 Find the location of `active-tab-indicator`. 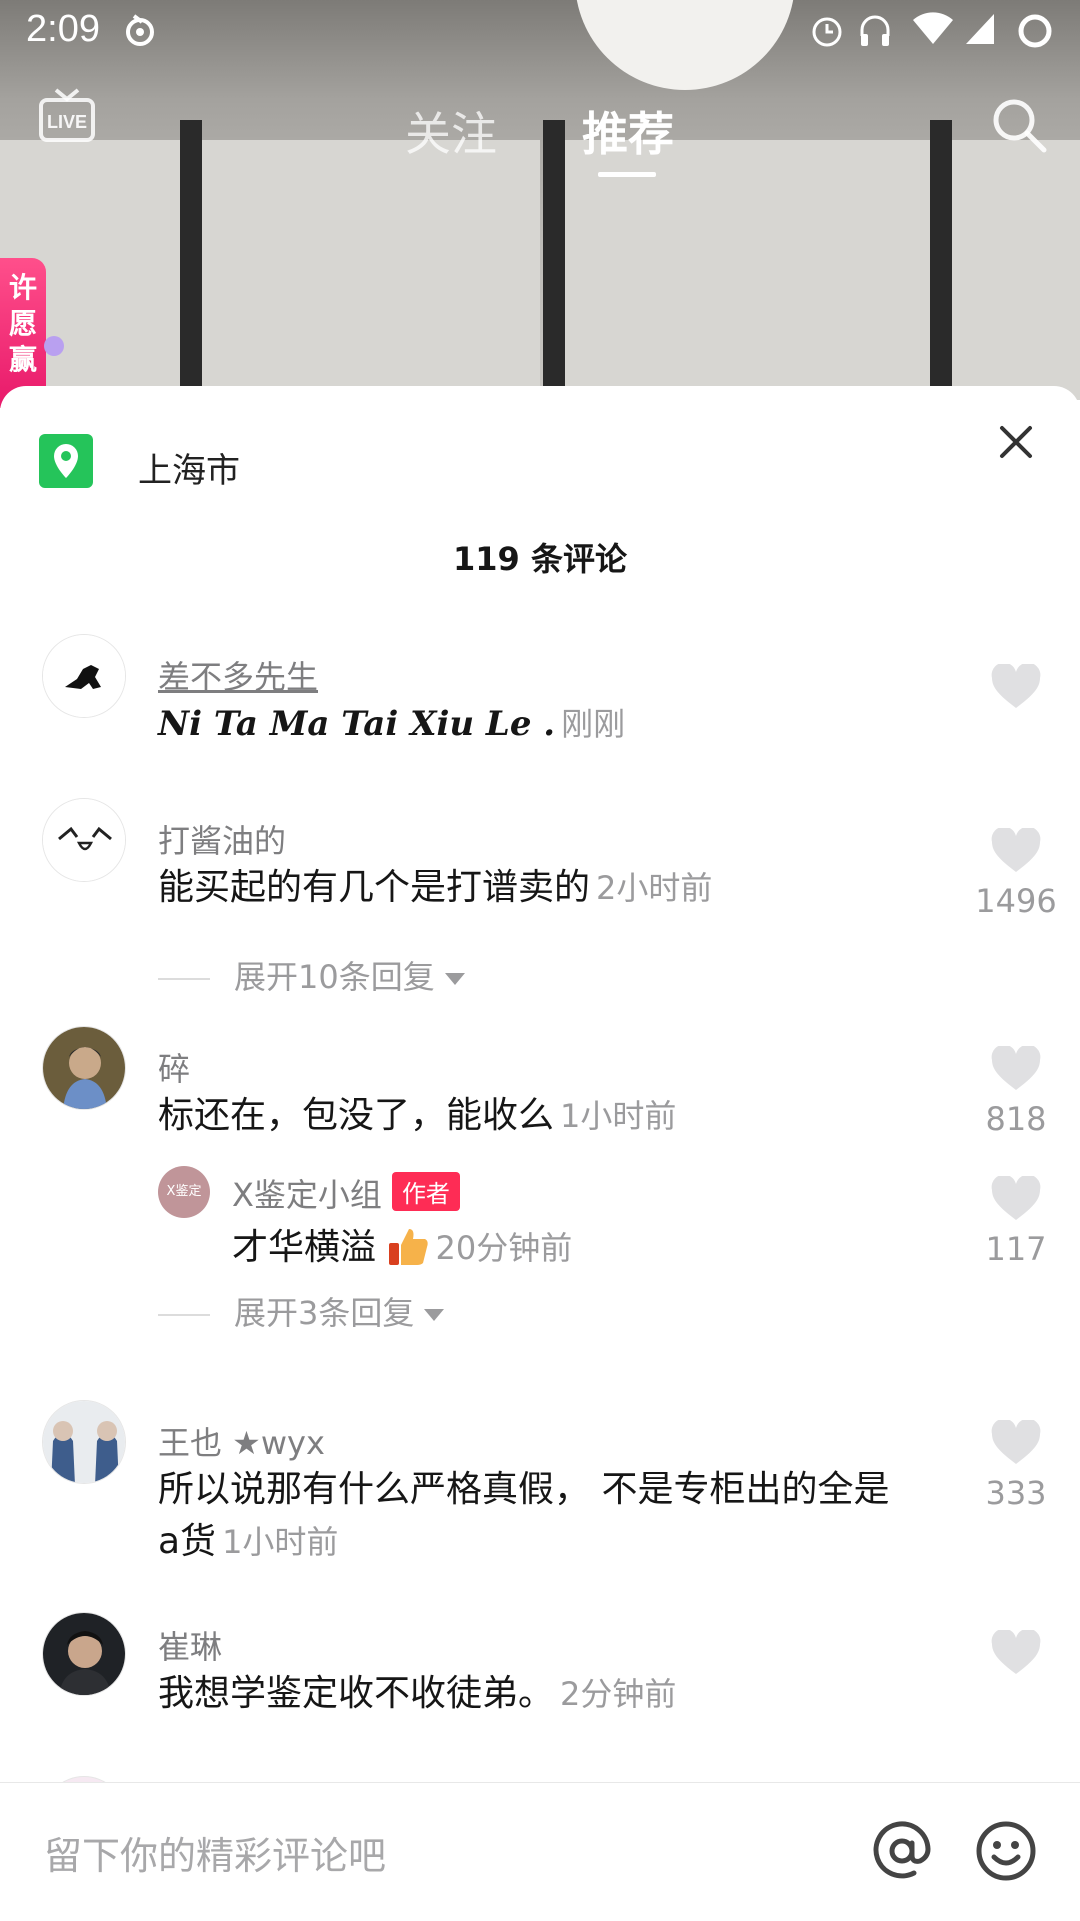

active-tab-indicator is located at coordinates (627, 174).